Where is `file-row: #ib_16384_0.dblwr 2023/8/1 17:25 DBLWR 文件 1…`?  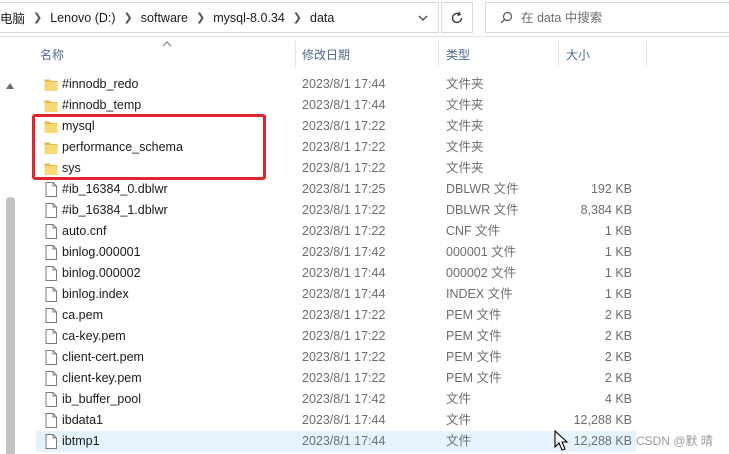 file-row: #ib_16384_0.dblwr 2023/8/1 17:25 DBLWR 文件 1… is located at coordinates (336, 189).